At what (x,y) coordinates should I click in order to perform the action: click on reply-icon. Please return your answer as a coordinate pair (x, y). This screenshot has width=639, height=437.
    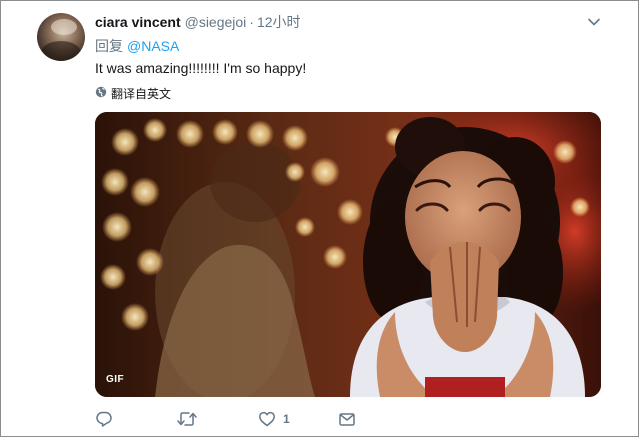
    Looking at the image, I should click on (104, 419).